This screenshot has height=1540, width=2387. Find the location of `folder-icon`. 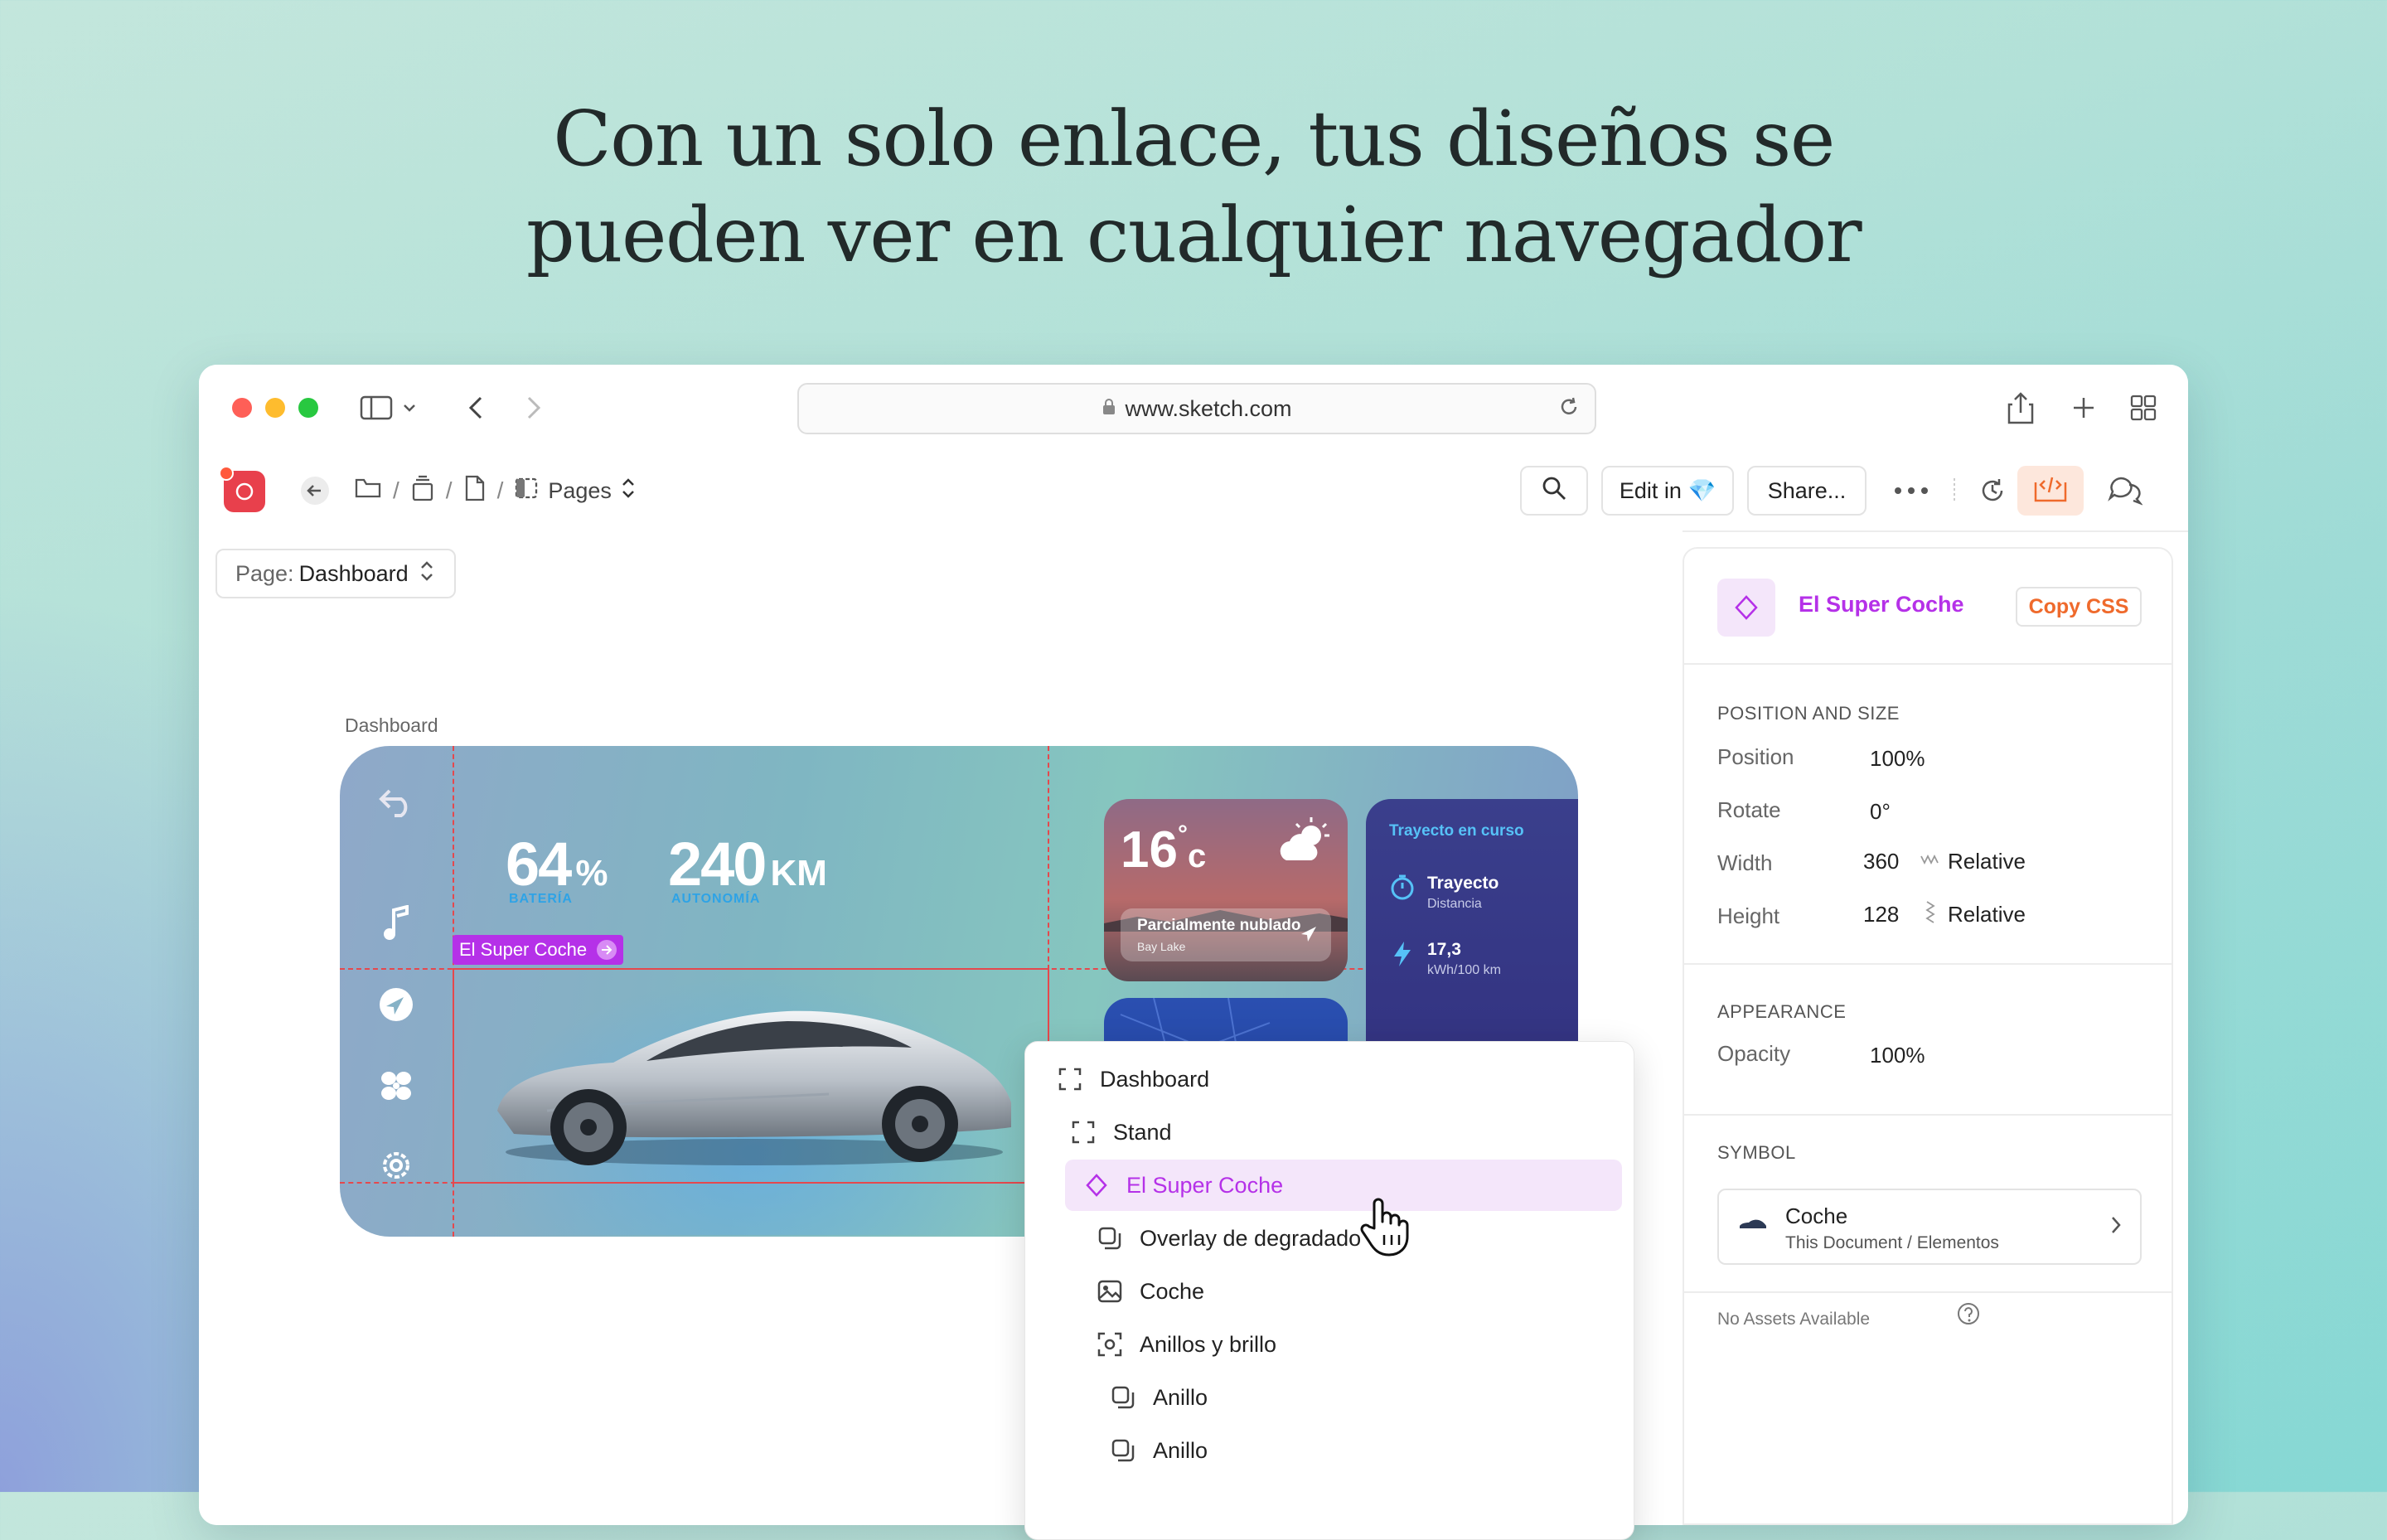

folder-icon is located at coordinates (368, 492).